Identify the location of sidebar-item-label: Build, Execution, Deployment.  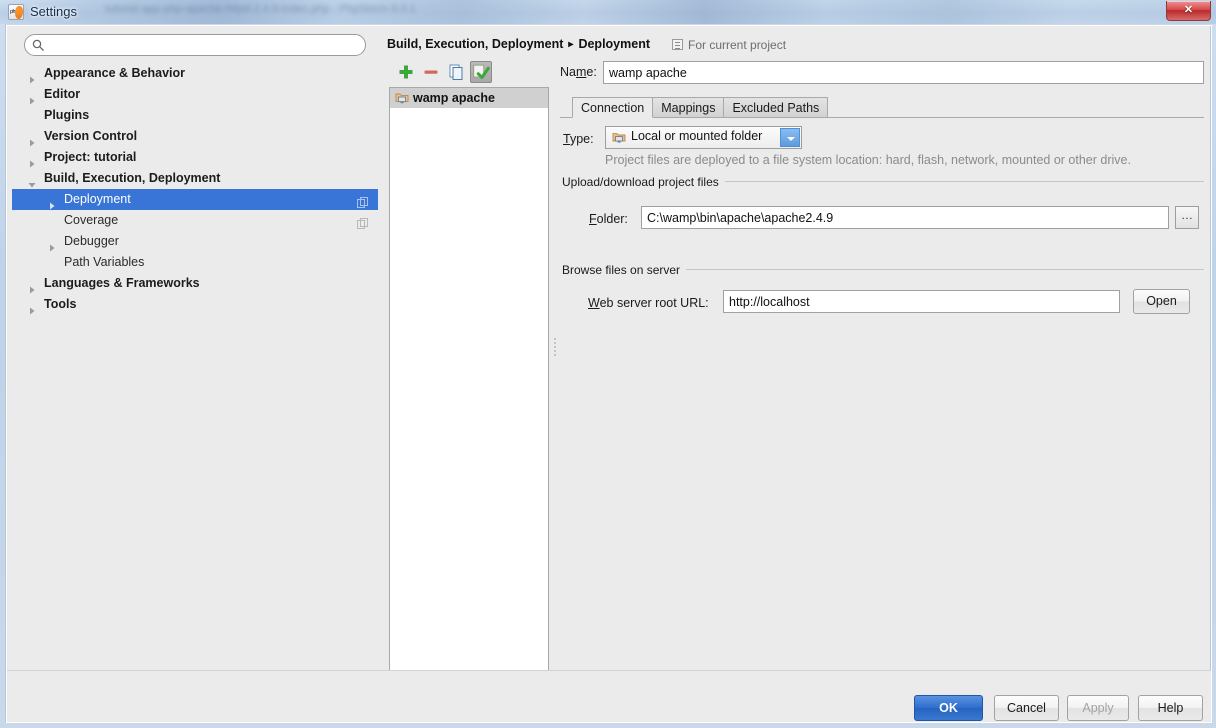
(132, 178).